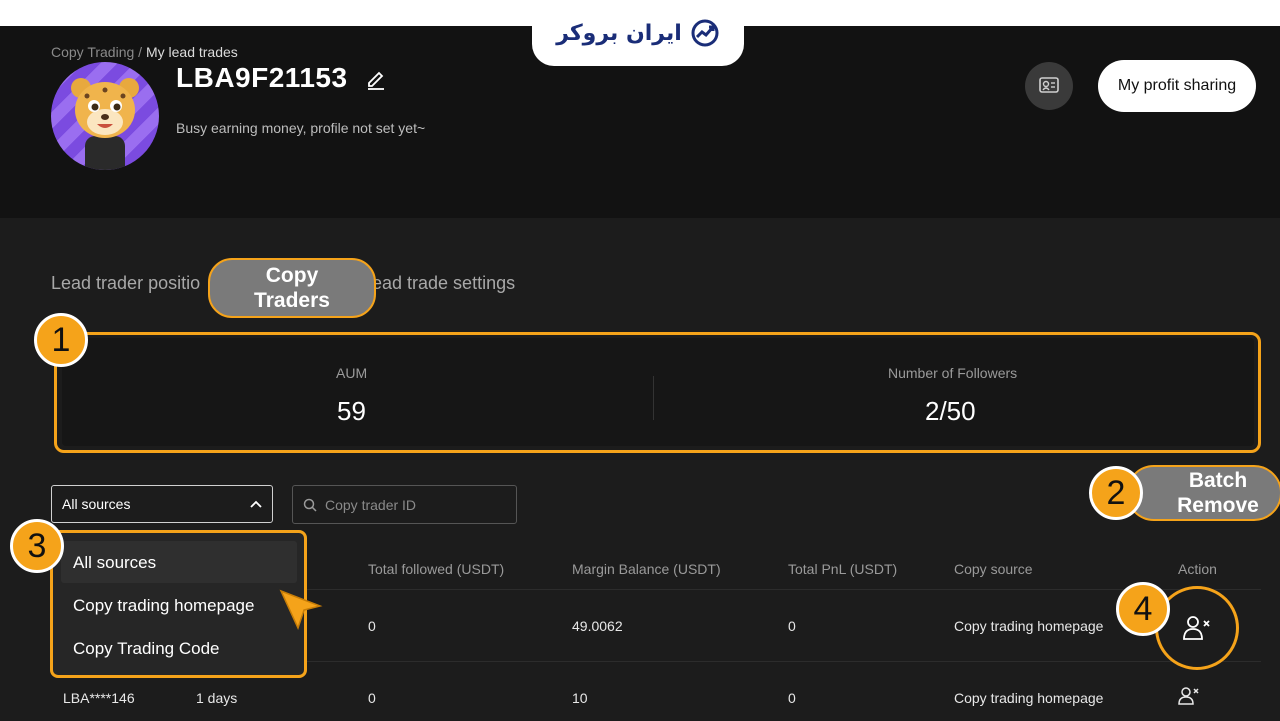 Image resolution: width=1280 pixels, height=721 pixels. Describe the element at coordinates (163, 606) in the screenshot. I see `dropdown-option-copy-trading-homepage: Copy trading homepage` at that location.